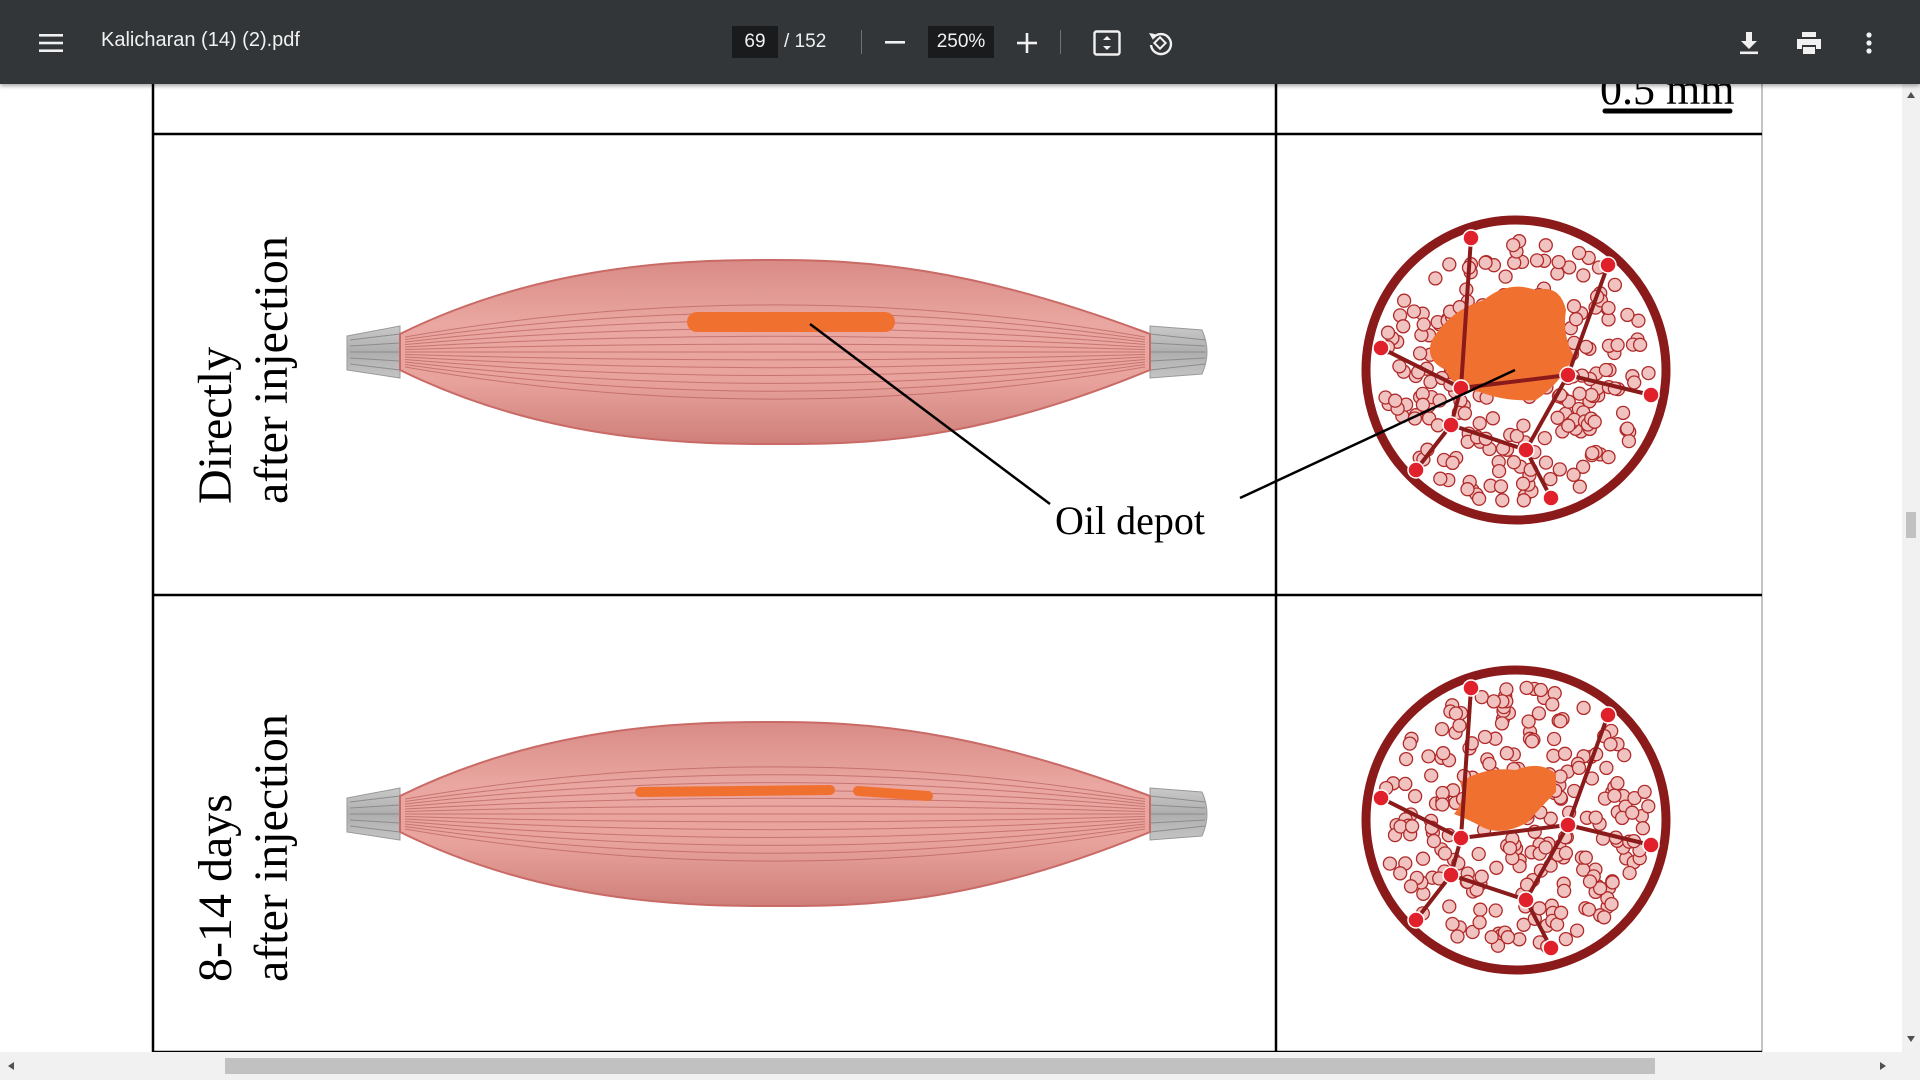  What do you see at coordinates (1911, 525) in the screenshot?
I see `vertical-scroll-thumb` at bounding box center [1911, 525].